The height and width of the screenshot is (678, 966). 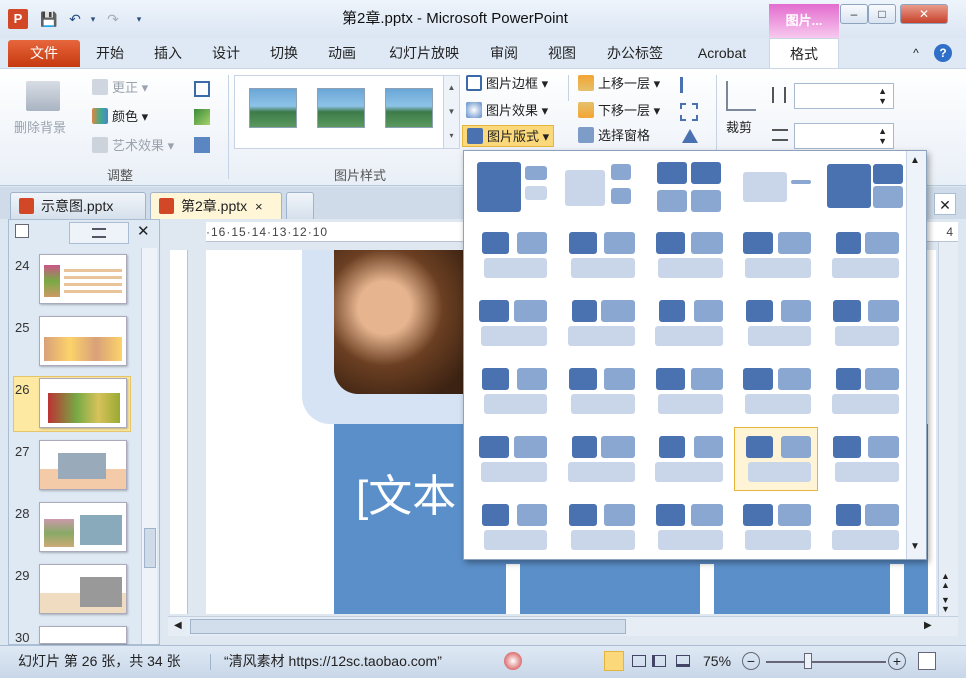 What do you see at coordinates (844, 136) in the screenshot?
I see `width-input: ▲ ▼` at bounding box center [844, 136].